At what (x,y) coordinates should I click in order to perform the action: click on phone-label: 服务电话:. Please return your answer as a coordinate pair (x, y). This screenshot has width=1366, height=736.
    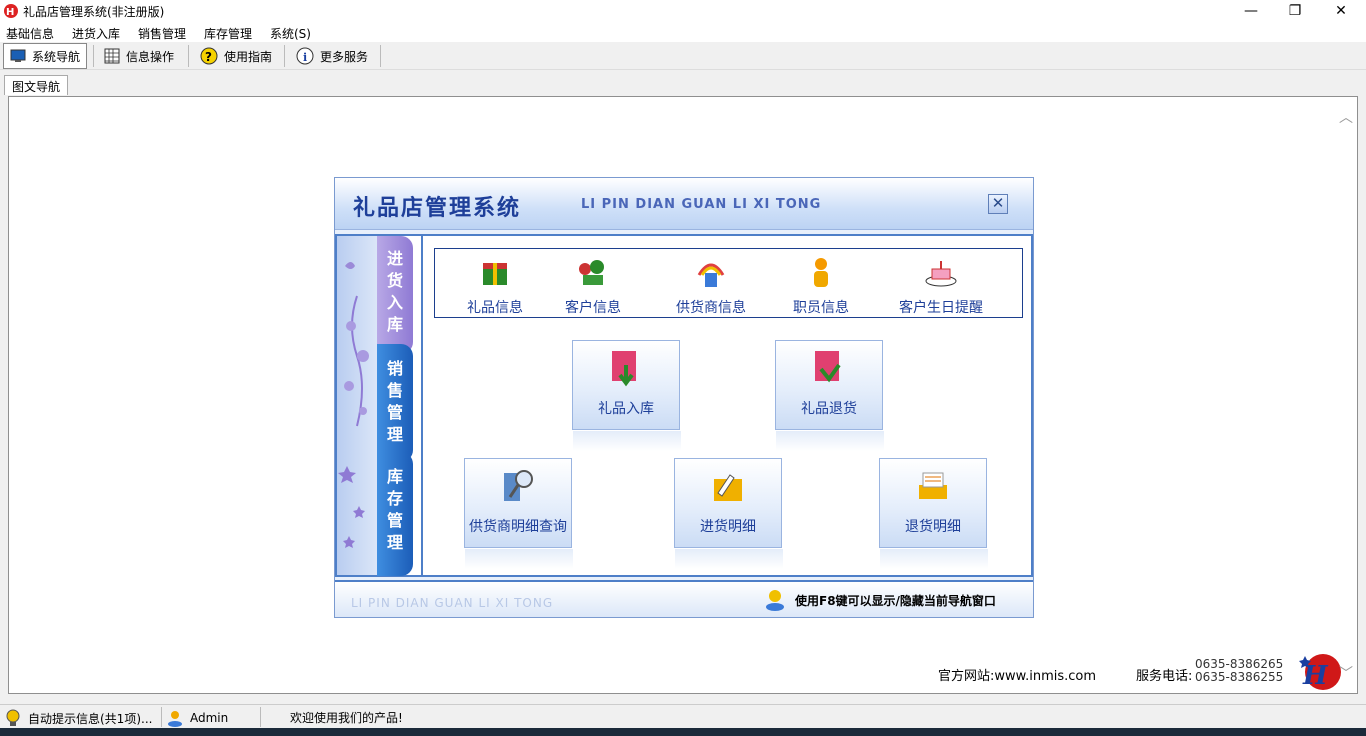
    Looking at the image, I should click on (1164, 676).